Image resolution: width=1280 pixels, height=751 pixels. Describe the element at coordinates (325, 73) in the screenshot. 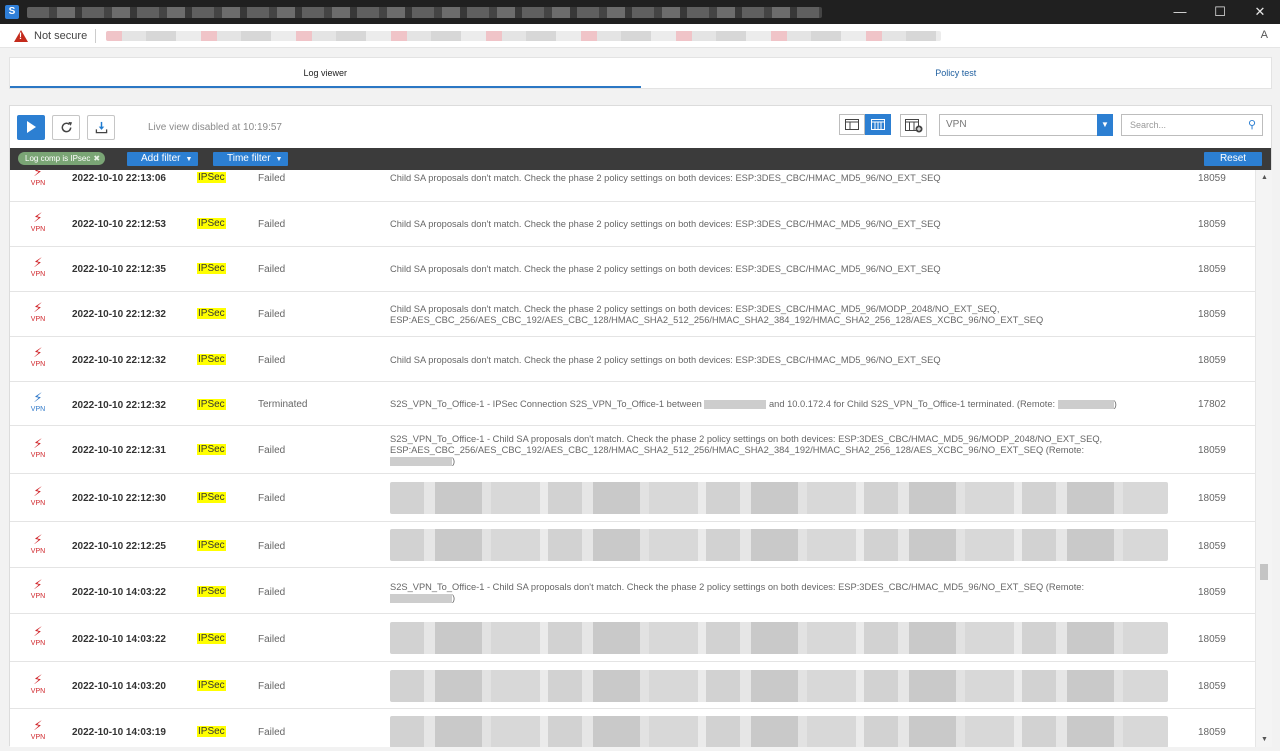

I see `tab-log-viewer: Log viewer` at that location.